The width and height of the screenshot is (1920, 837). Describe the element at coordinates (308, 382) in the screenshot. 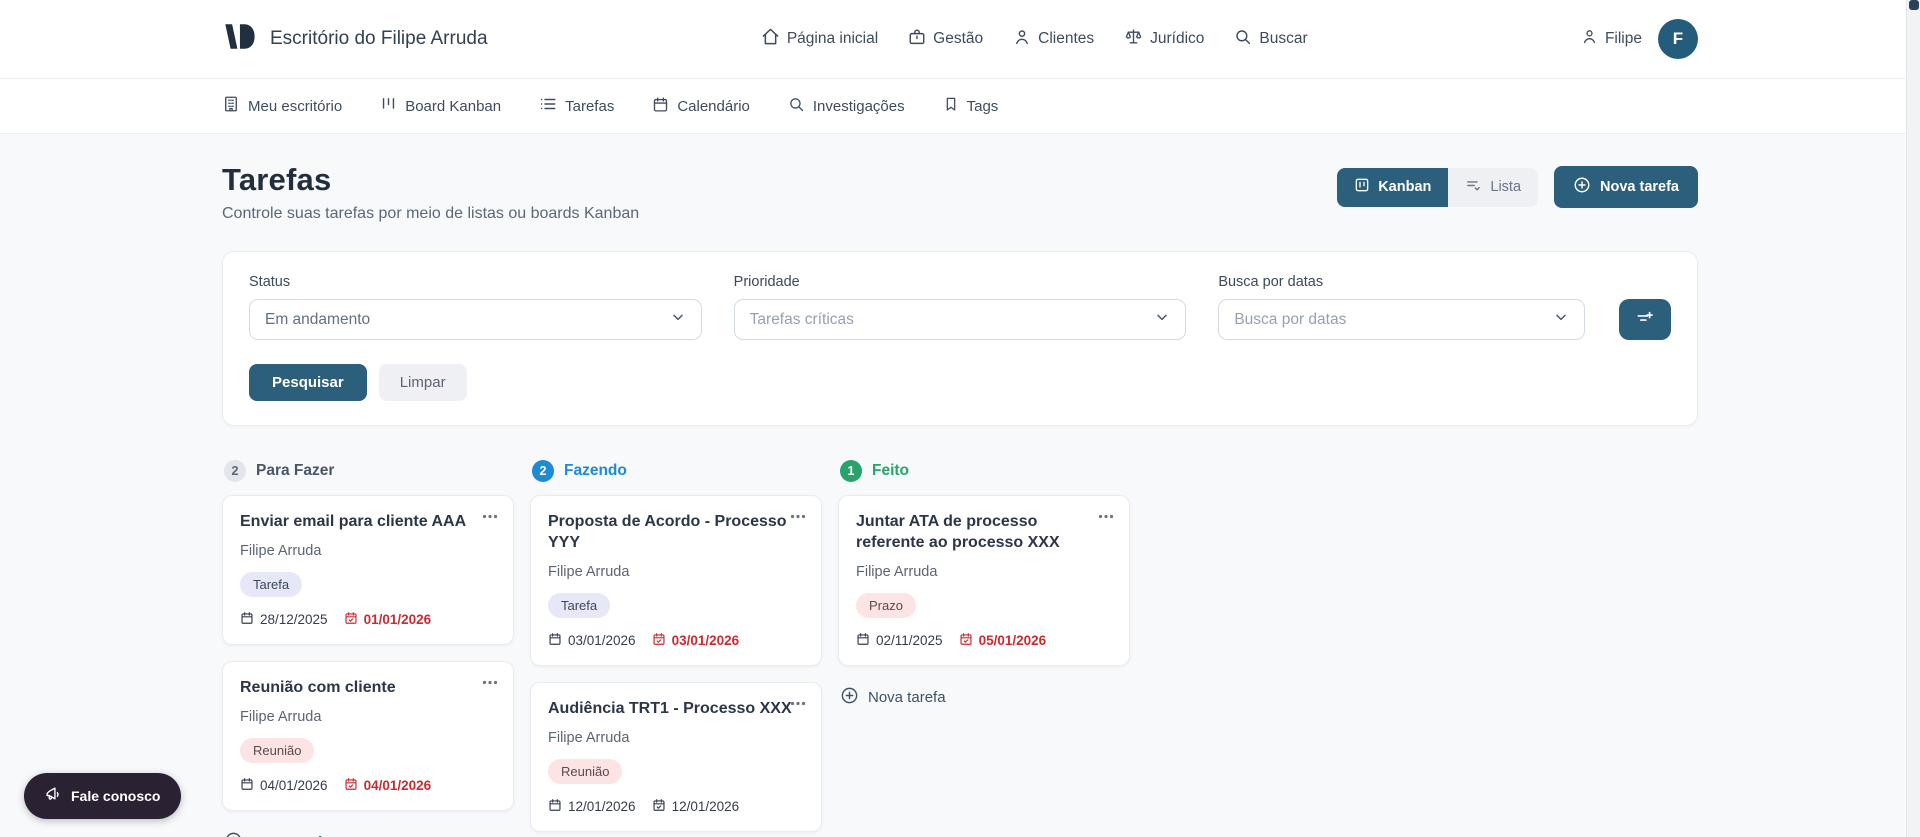

I see `search-button: Pesquisar` at that location.